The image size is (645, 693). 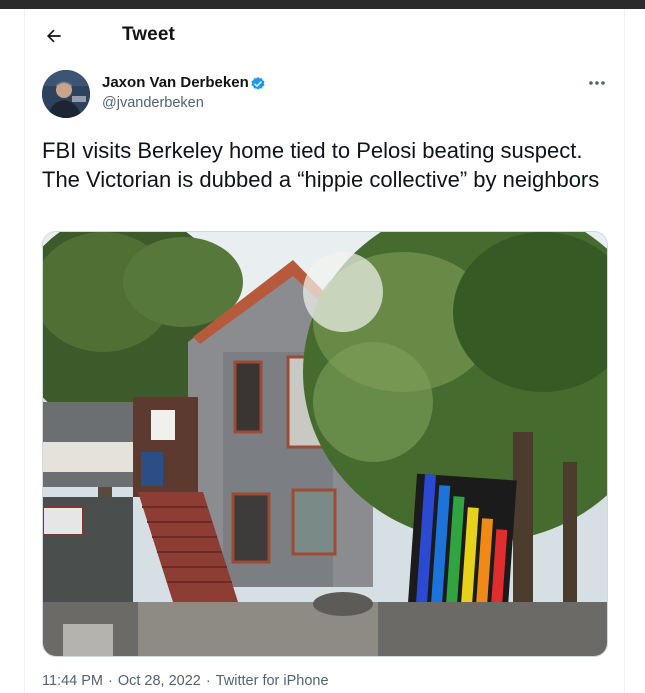 What do you see at coordinates (153, 103) in the screenshot?
I see `author-handle: @jvanderbeken` at bounding box center [153, 103].